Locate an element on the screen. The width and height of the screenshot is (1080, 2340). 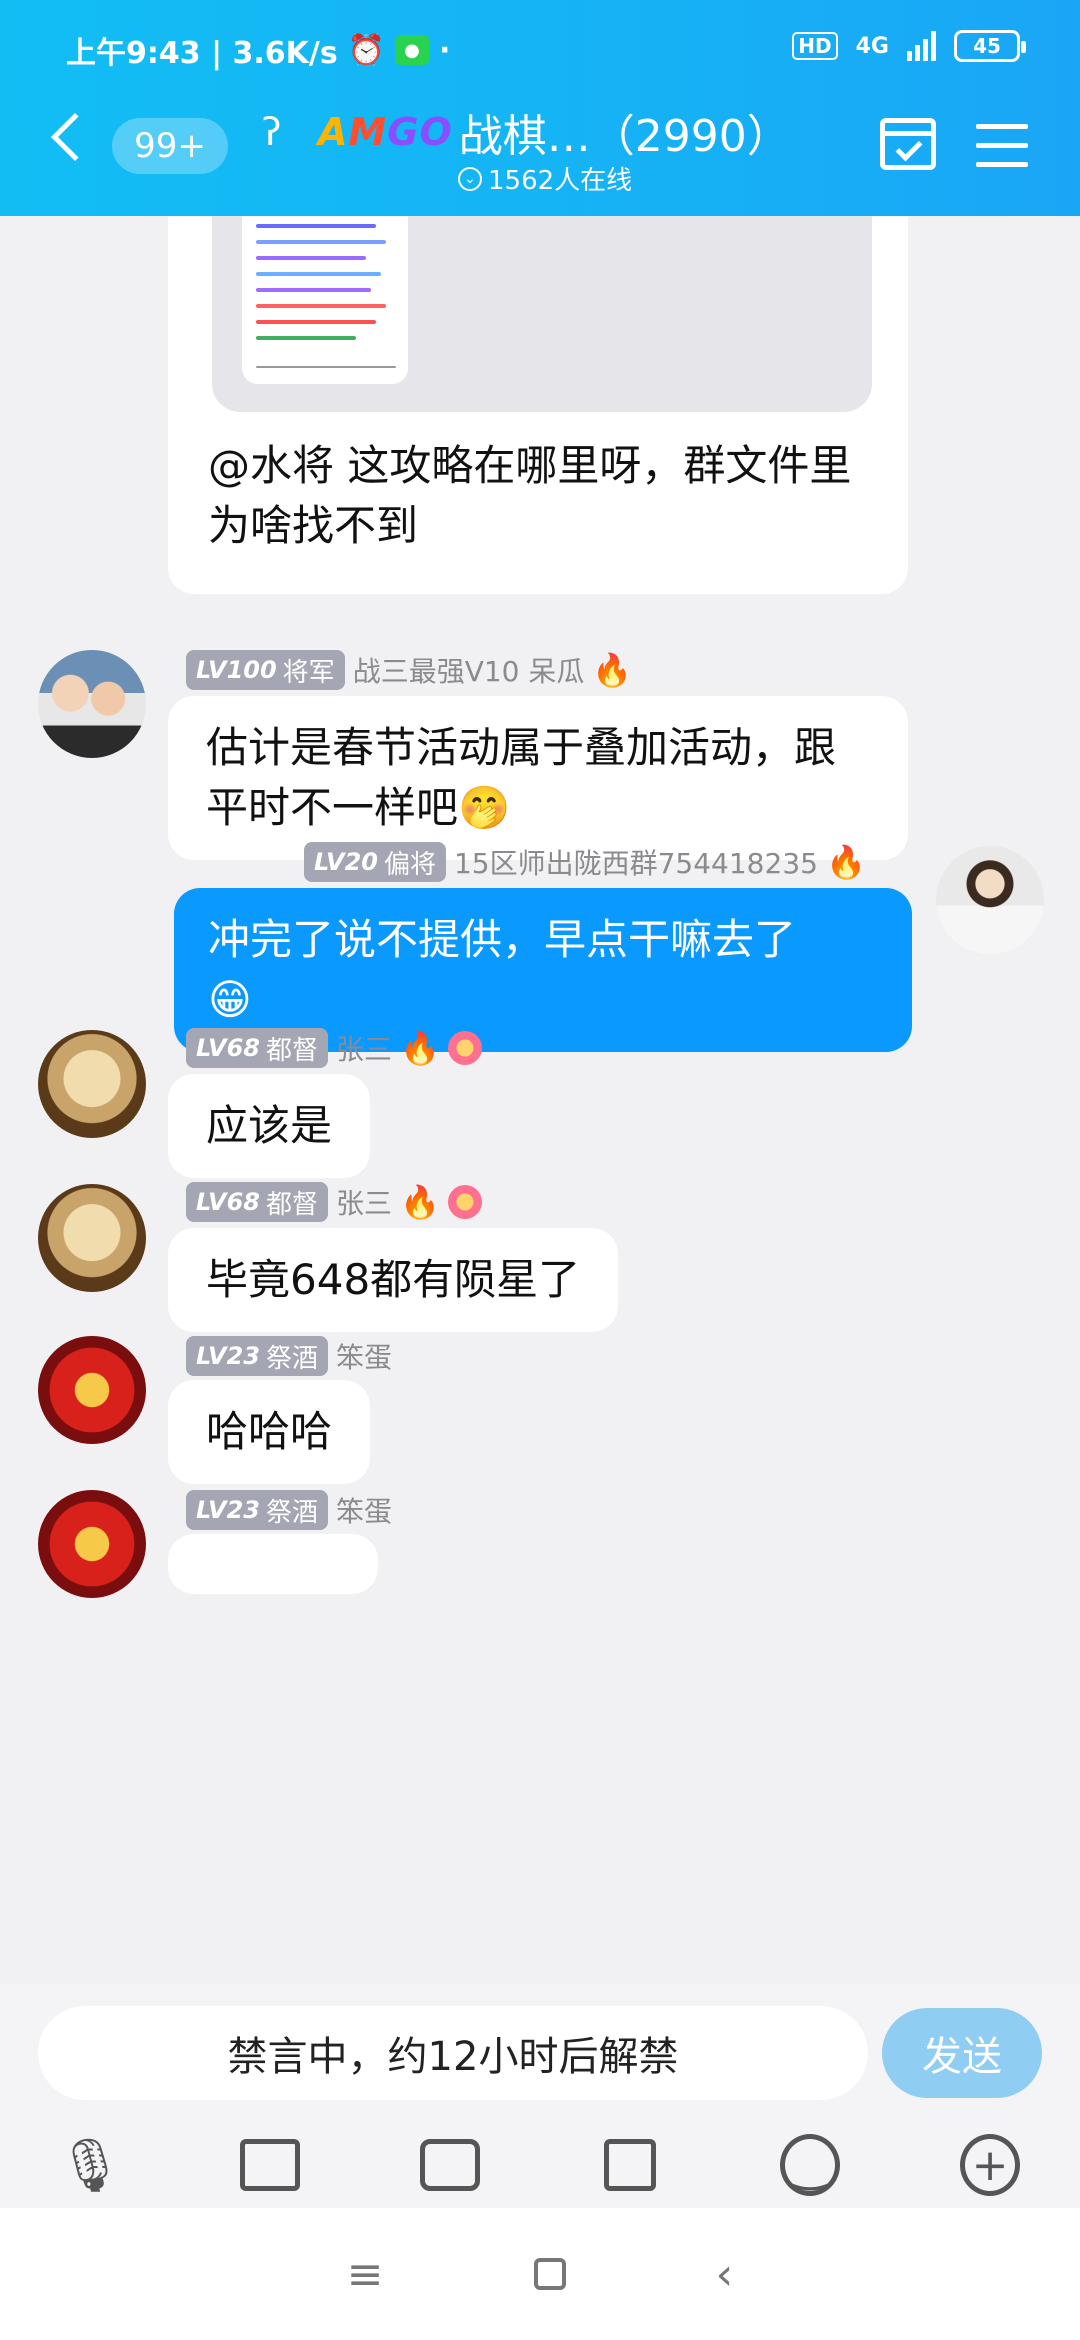
group-title-row: AMGO 战棋…（2990） is located at coordinates (554, 132).